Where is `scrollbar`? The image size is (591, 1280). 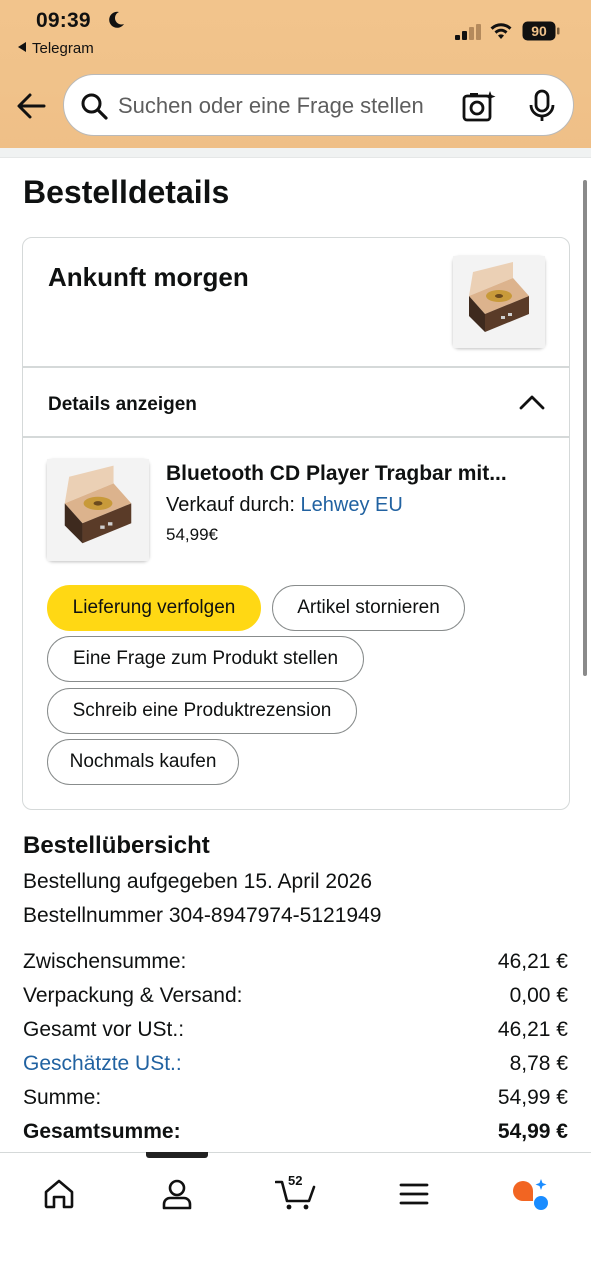 scrollbar is located at coordinates (585, 428).